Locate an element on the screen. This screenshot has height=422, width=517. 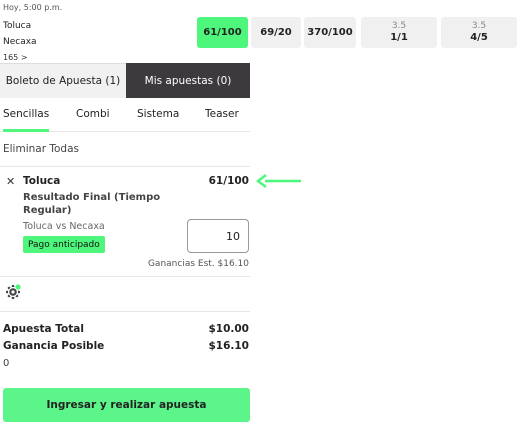
odds-price: 61/100 is located at coordinates (222, 32).